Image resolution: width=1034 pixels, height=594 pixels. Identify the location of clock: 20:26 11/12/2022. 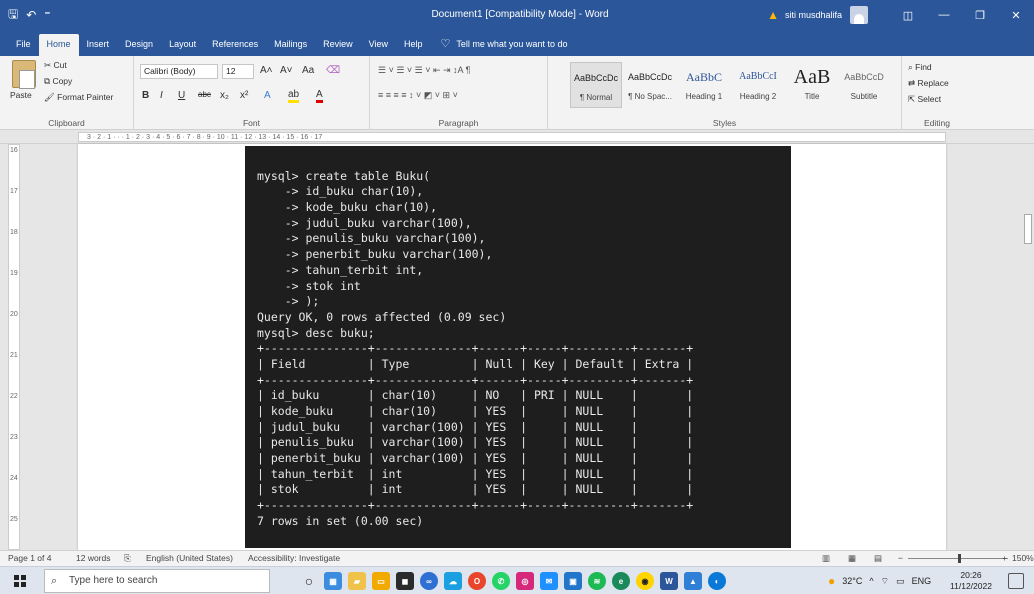
(971, 581).